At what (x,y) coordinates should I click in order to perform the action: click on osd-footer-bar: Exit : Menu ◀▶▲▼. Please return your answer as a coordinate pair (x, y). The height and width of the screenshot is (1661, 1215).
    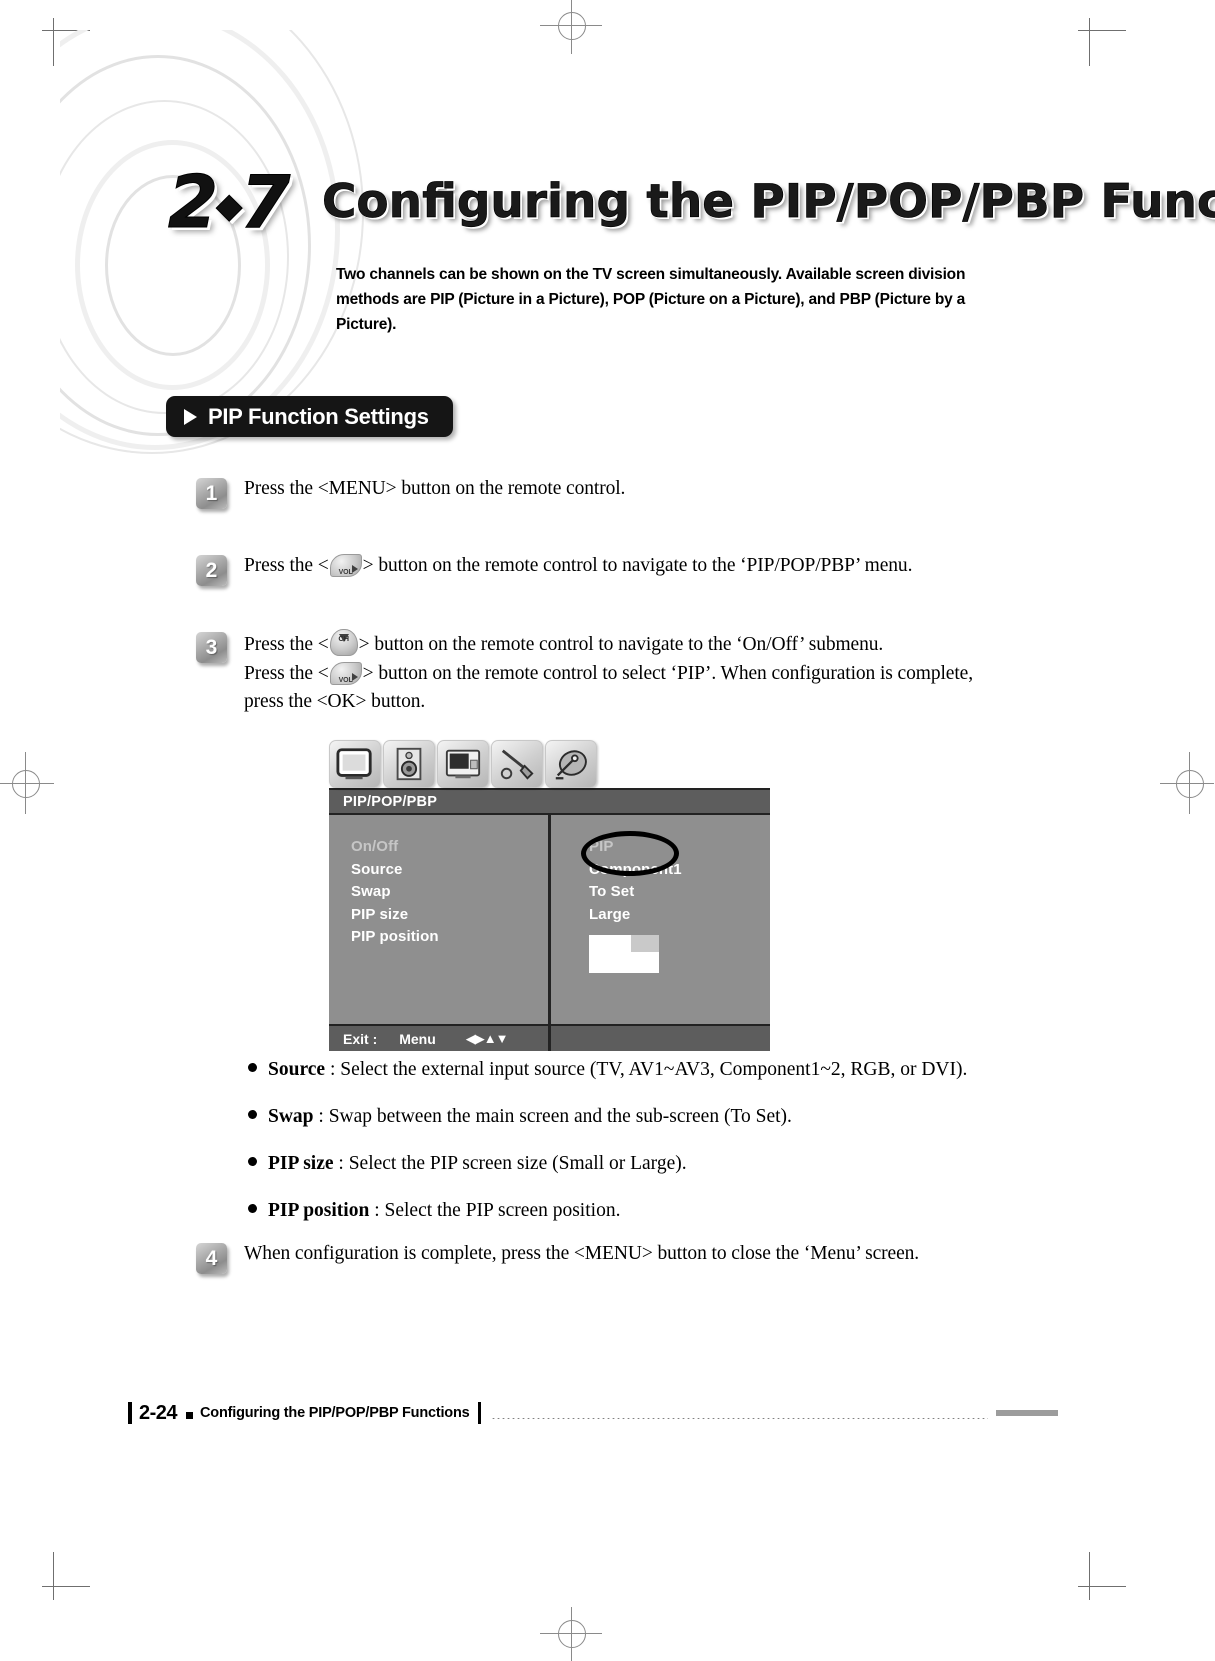
    Looking at the image, I should click on (549, 1037).